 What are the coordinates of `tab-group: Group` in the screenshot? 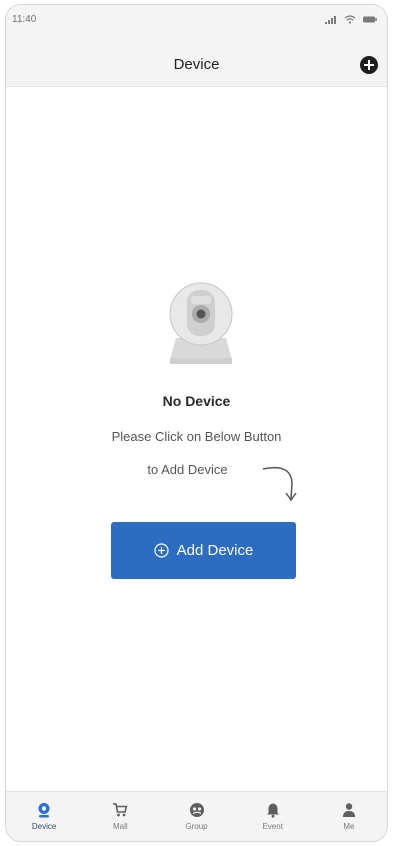 It's located at (196, 816).